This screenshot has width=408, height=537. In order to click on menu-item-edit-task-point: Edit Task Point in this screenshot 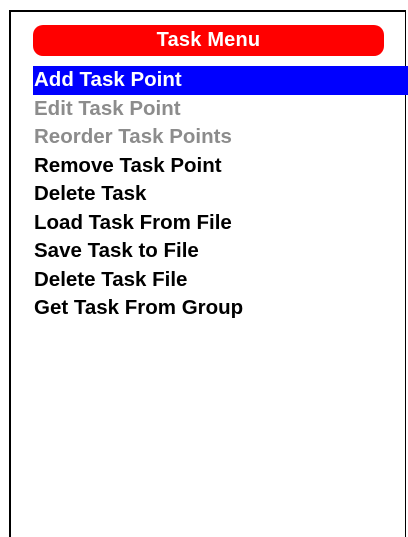, I will do `click(220, 109)`.